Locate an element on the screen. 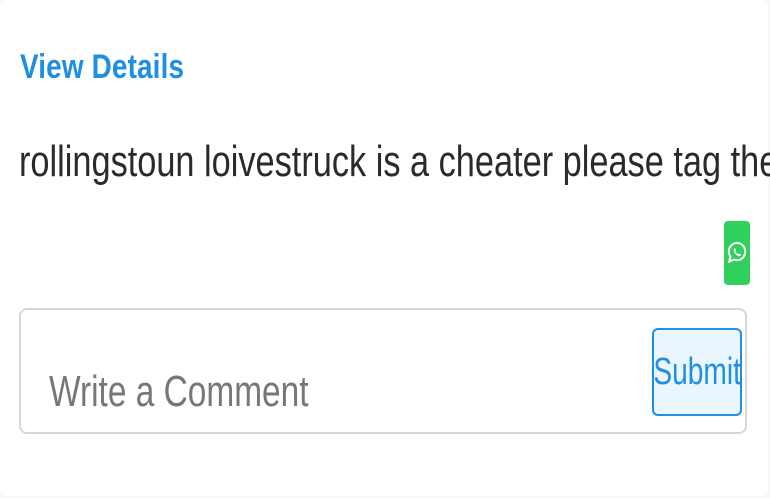  submit-button: Submit is located at coordinates (697, 372).